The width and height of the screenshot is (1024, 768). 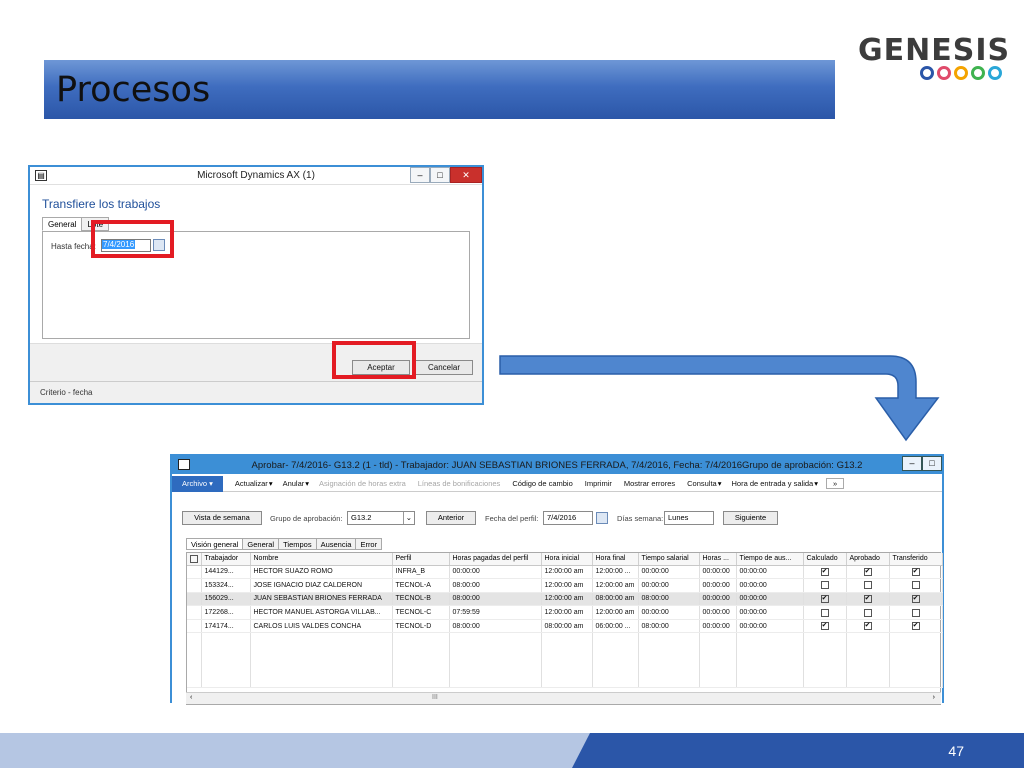 I want to click on menu-item: Mostrar errores, so click(x=649, y=483).